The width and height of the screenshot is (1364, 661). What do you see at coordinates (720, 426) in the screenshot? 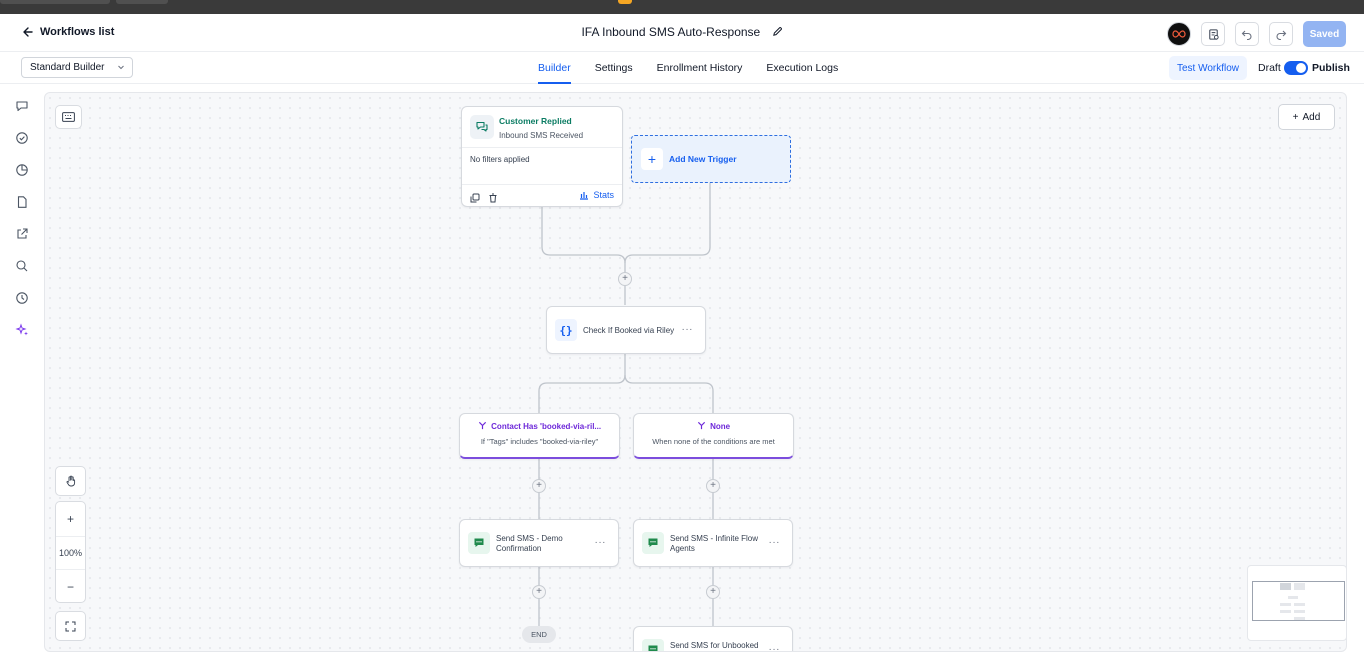
I see `branch-title-text: None` at bounding box center [720, 426].